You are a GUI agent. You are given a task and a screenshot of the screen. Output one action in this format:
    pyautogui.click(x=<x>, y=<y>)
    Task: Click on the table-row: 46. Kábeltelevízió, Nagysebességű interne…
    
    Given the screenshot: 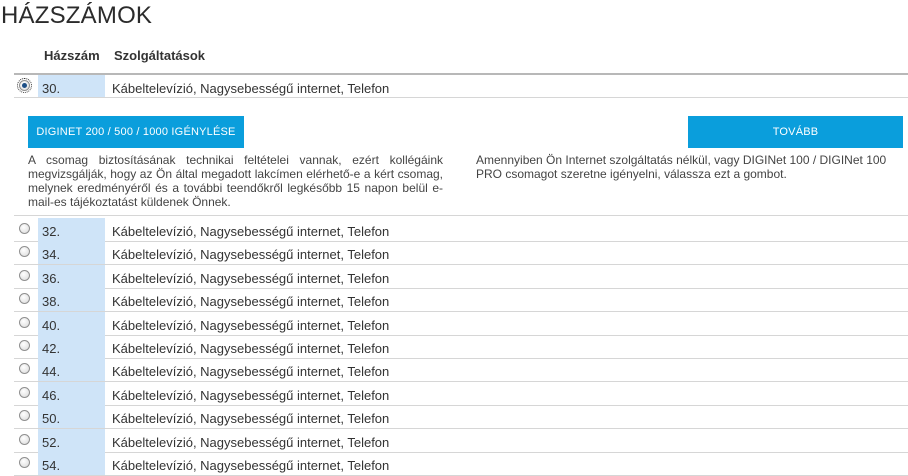 What is the action you would take?
    pyautogui.click(x=461, y=393)
    